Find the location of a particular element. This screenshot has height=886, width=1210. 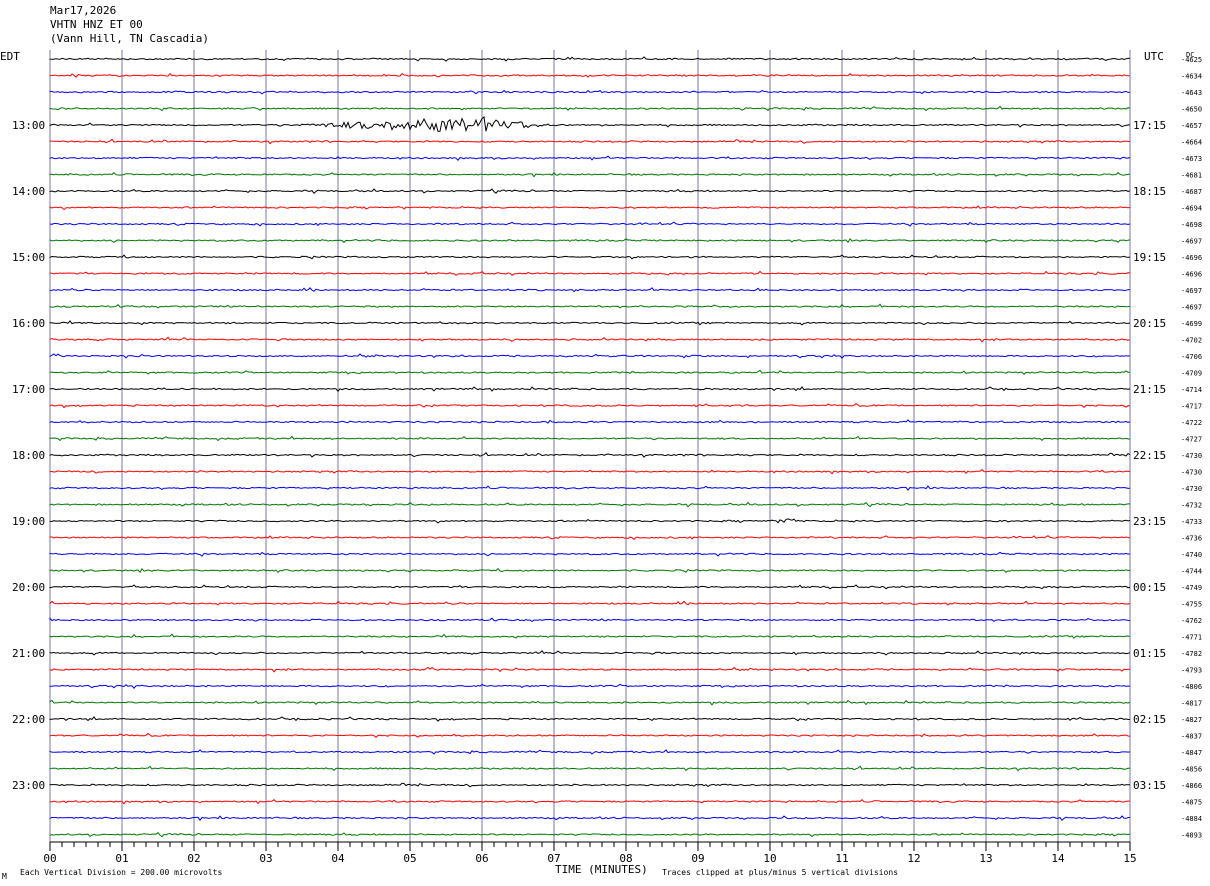

edt-hour-label: 21:00 is located at coordinates (28, 653).